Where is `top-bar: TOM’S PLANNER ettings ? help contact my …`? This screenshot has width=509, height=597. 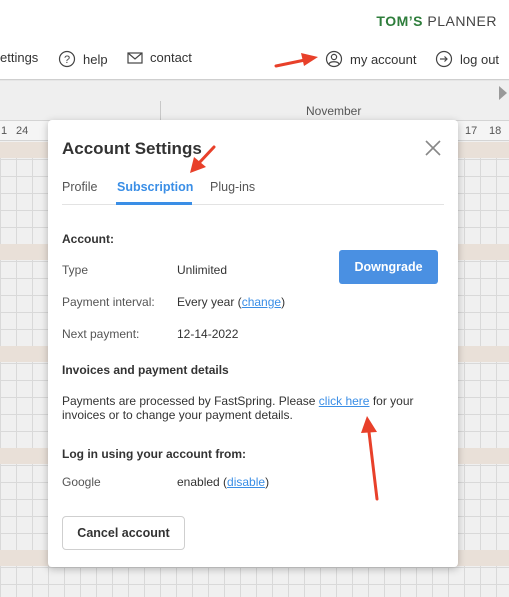
top-bar: TOM’S PLANNER ettings ? help contact my … is located at coordinates (254, 40).